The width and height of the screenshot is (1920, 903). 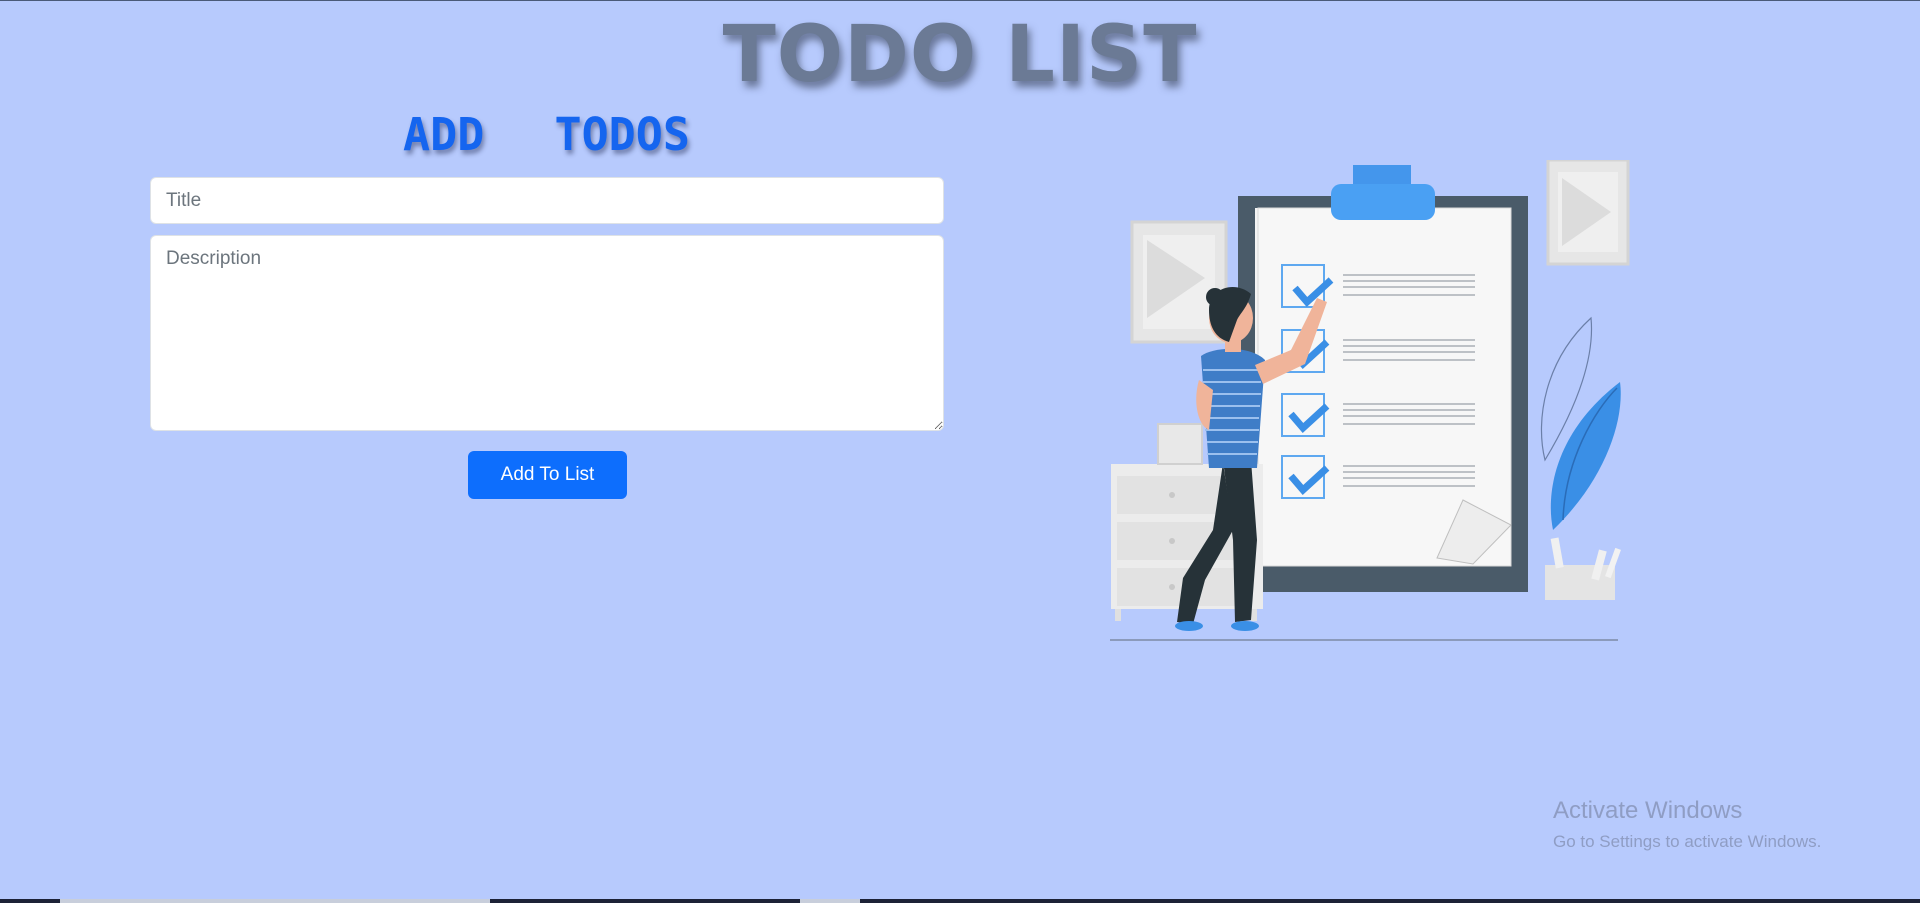 I want to click on checklist-illustration-icon, so click(x=1370, y=400).